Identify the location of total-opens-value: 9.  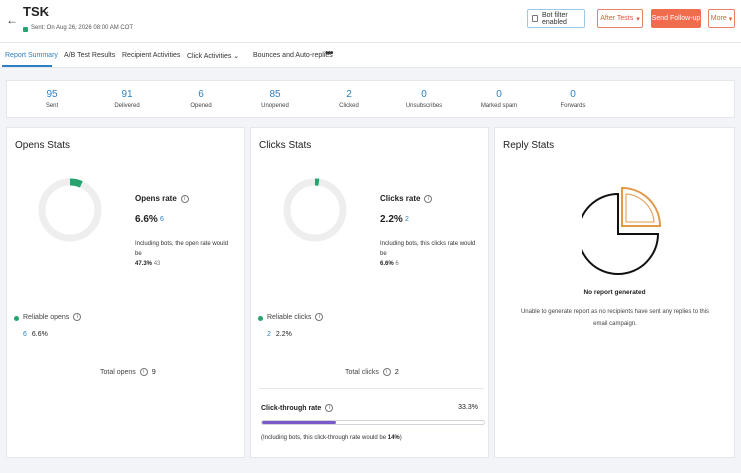
(153, 372).